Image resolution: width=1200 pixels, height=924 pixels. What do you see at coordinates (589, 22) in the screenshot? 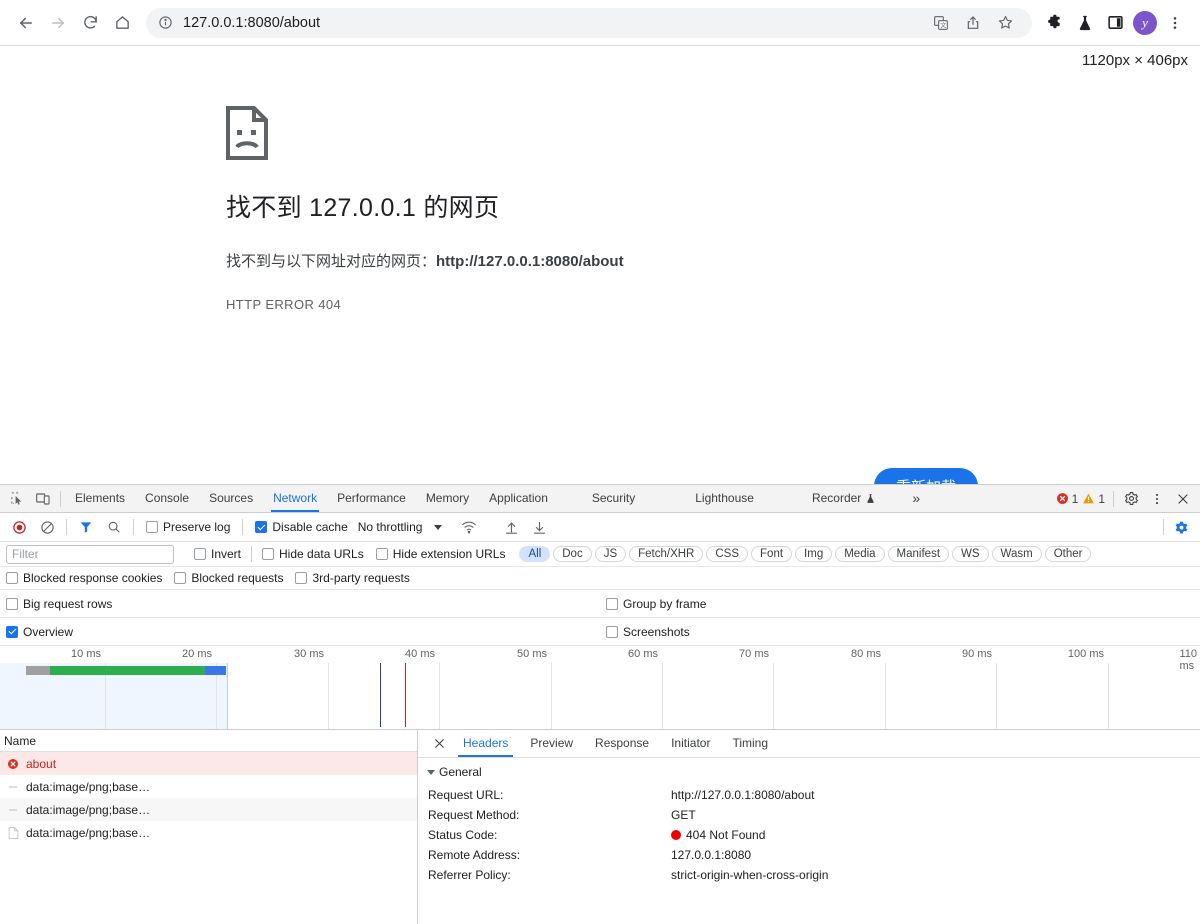
I see `address-bar: 127.0.0.1:8080/about 文` at bounding box center [589, 22].